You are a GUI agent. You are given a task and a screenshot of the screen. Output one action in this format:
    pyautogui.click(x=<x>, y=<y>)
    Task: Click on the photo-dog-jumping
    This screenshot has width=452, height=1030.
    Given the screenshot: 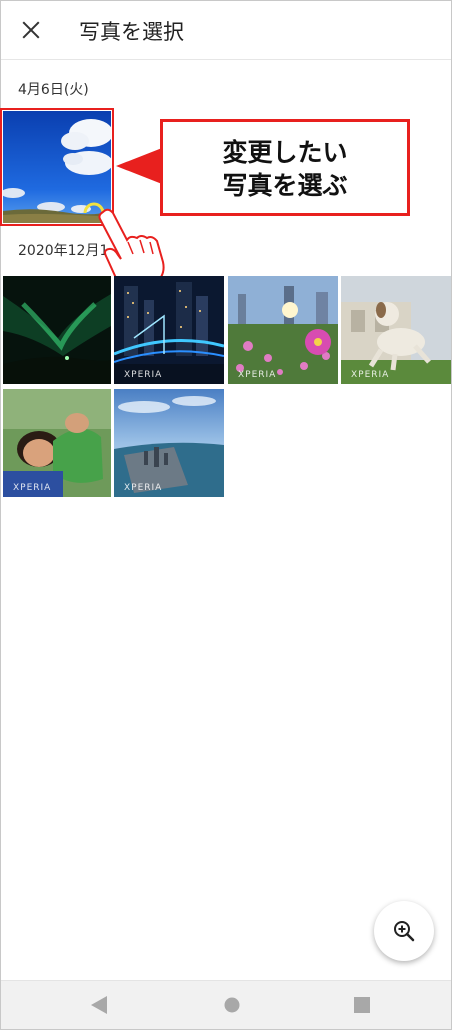 What is the action you would take?
    pyautogui.click(x=396, y=330)
    